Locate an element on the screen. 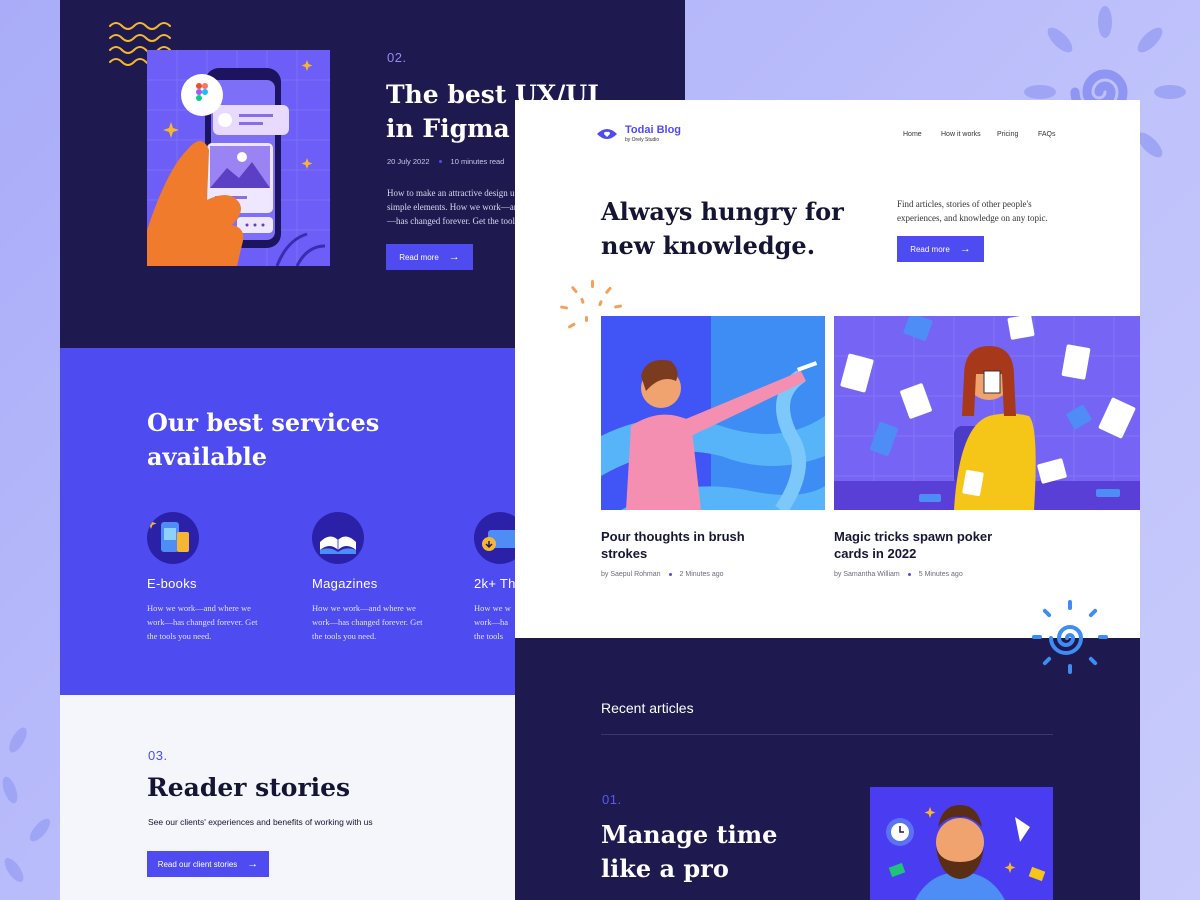  recent-article-title: Manage time like a pro is located at coordinates (689, 851).